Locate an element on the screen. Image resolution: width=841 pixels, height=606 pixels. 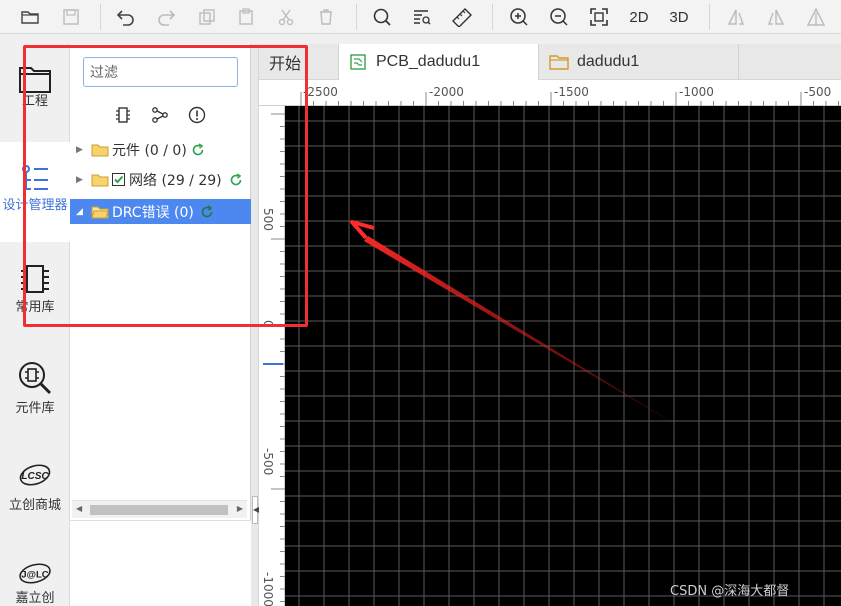
view-2d-button: 2D is located at coordinates (639, 17).